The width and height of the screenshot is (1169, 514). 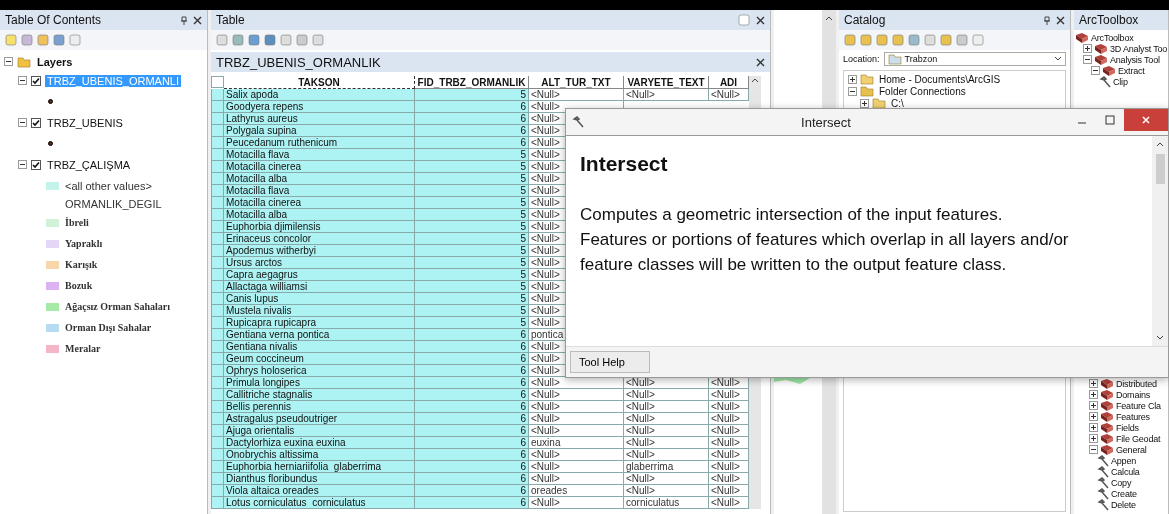 I want to click on table-cell: Ophrys holoserica, so click(x=319, y=371).